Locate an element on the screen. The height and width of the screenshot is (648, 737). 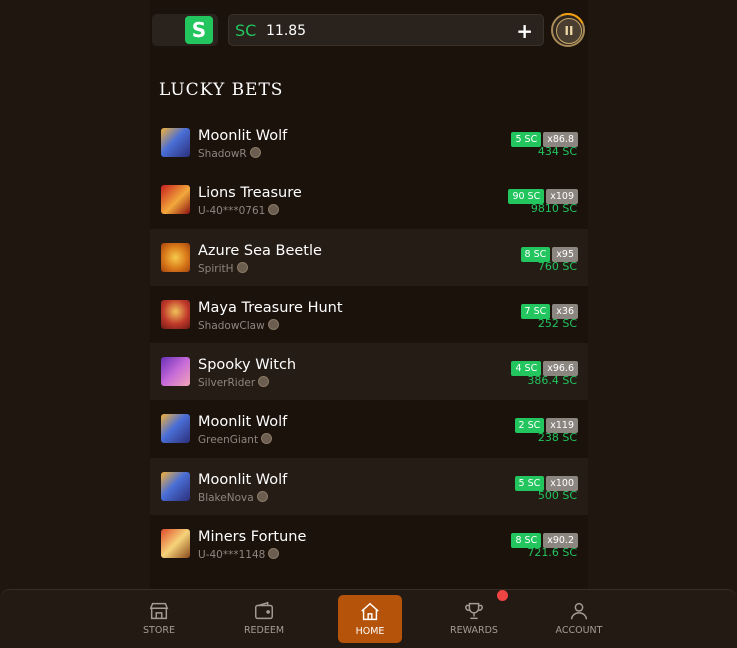
nav-redeem: REDEEM is located at coordinates (264, 615).